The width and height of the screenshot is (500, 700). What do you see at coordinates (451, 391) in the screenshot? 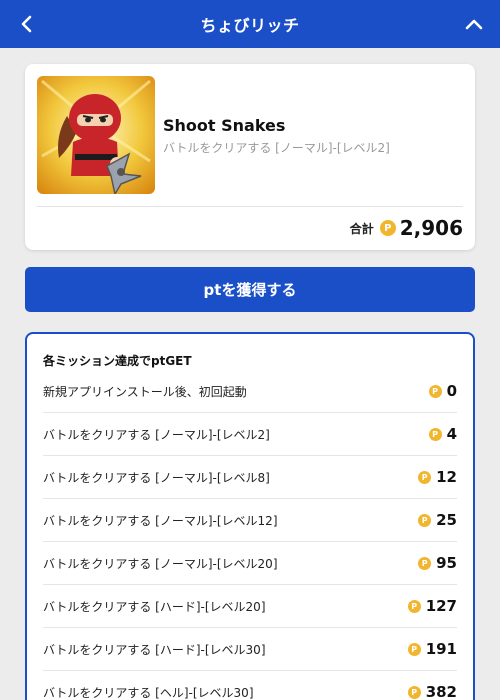
I see `mission-points-value: 0` at bounding box center [451, 391].